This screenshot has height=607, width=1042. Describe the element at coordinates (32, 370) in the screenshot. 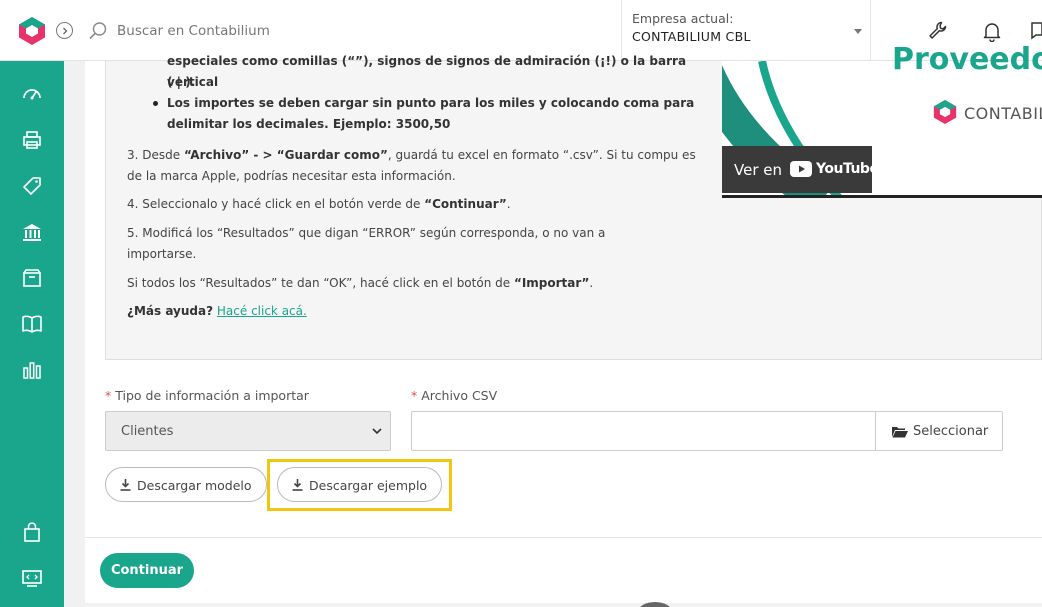

I see `chart-icon` at that location.